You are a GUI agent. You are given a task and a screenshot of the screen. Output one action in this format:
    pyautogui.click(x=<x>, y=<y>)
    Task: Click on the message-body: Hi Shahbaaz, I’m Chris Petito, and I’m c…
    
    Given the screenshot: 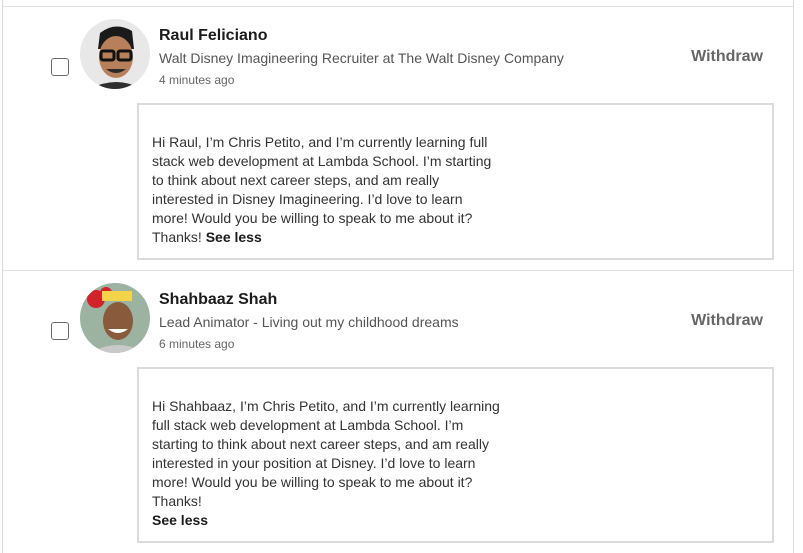 What is the action you would take?
    pyautogui.click(x=326, y=453)
    